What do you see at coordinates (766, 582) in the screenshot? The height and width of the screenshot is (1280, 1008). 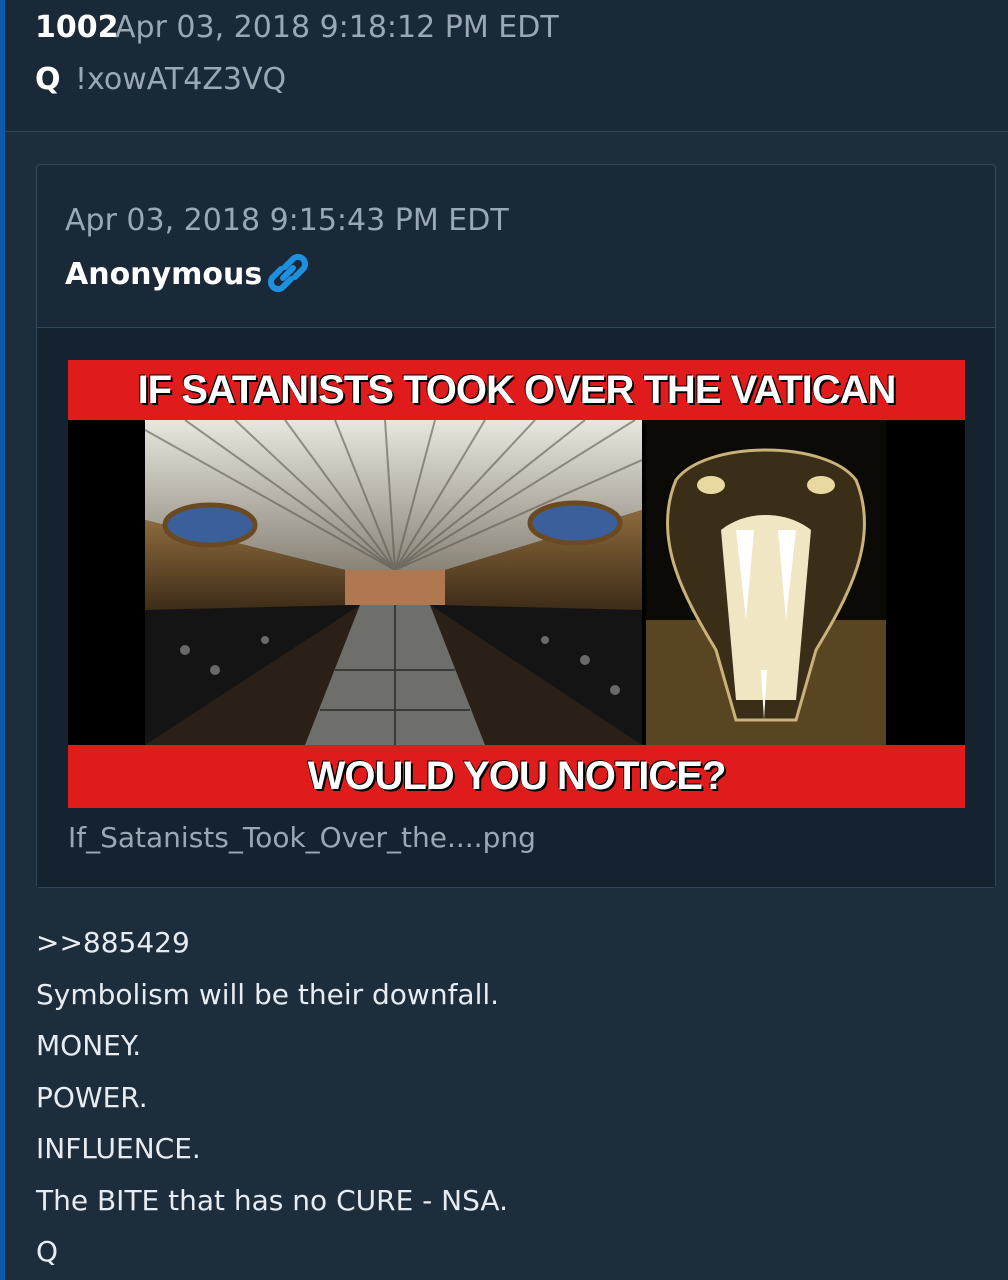 I see `snake-photo` at bounding box center [766, 582].